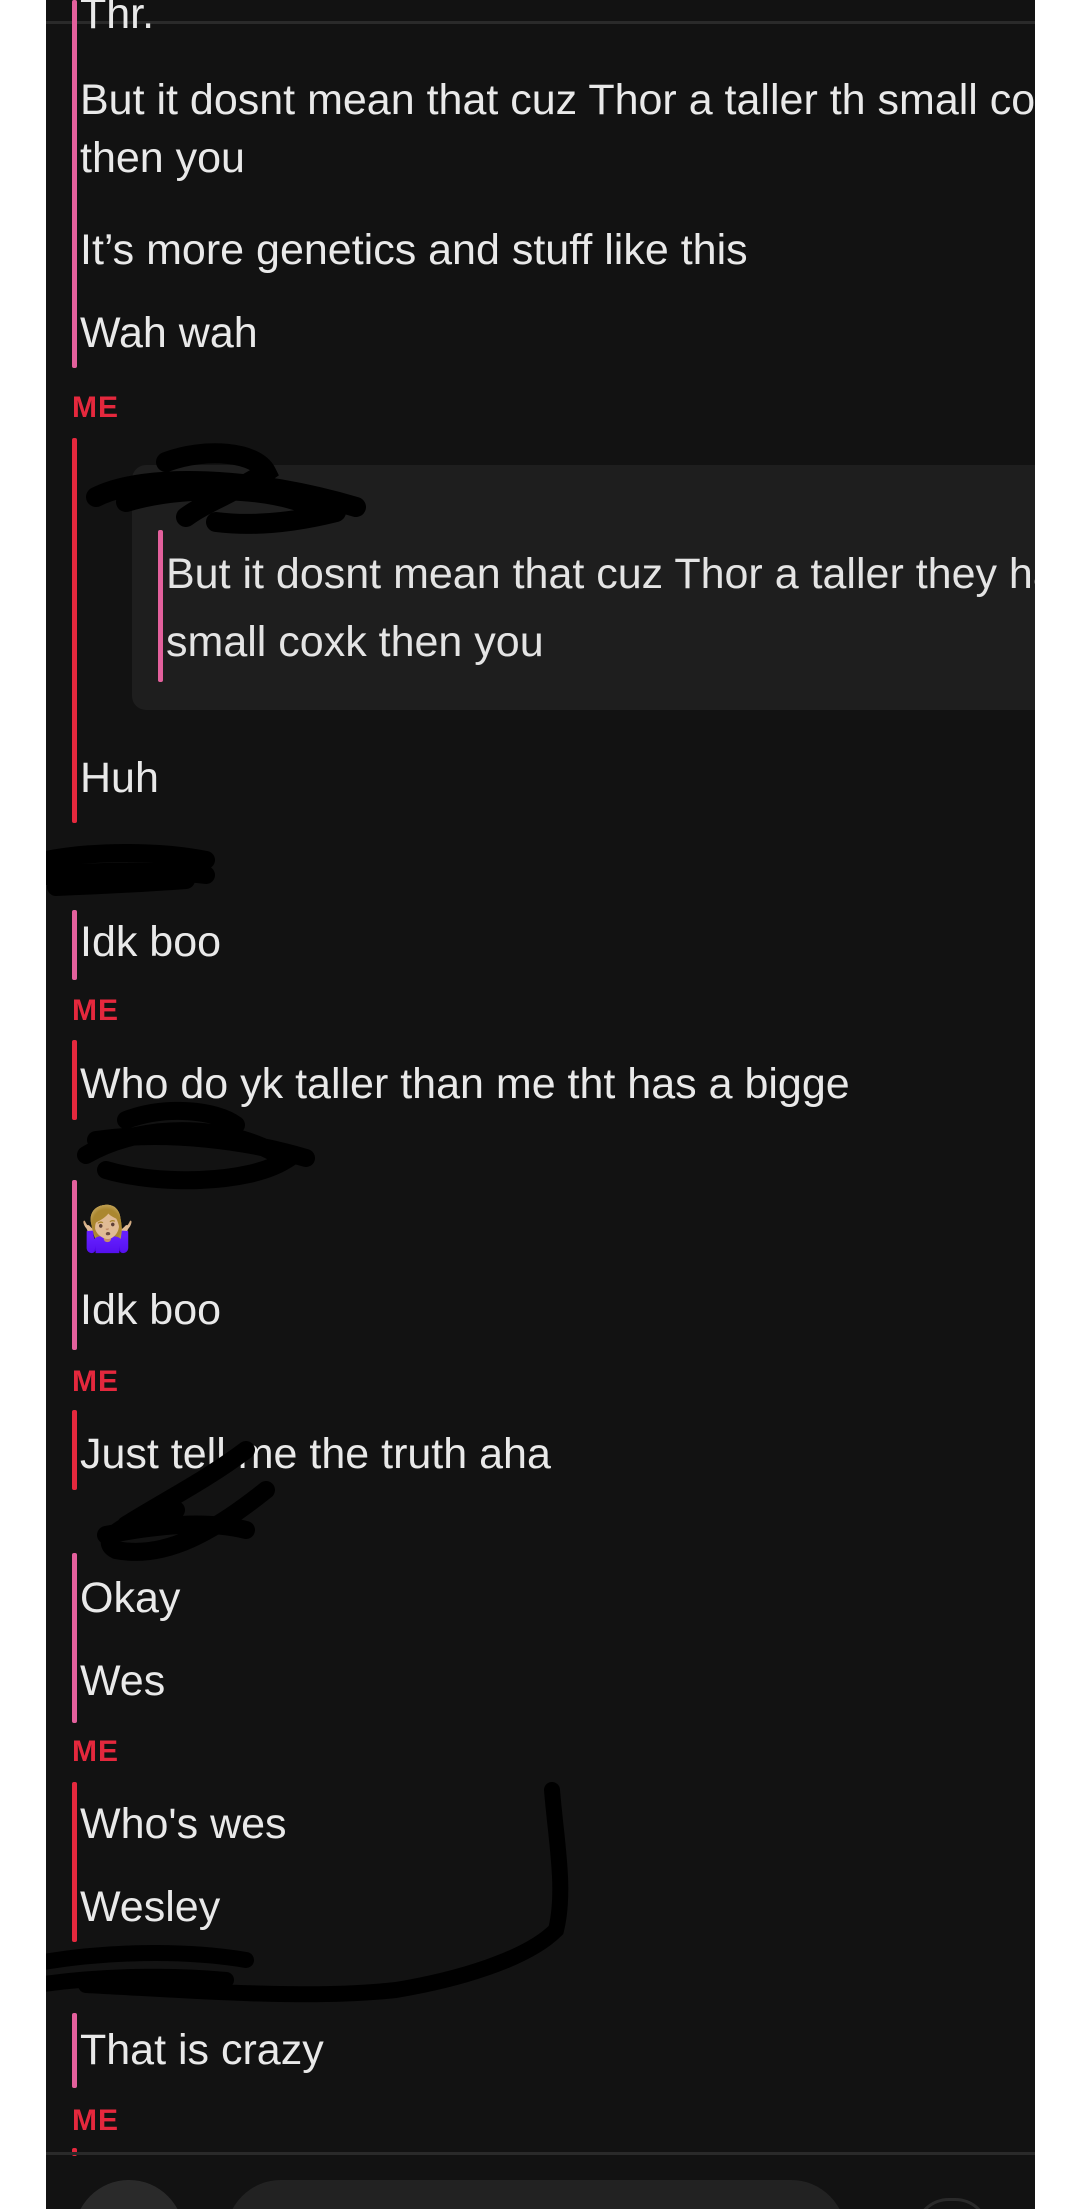 The height and width of the screenshot is (2209, 1080). I want to click on partner-message: Wah wah, so click(169, 333).